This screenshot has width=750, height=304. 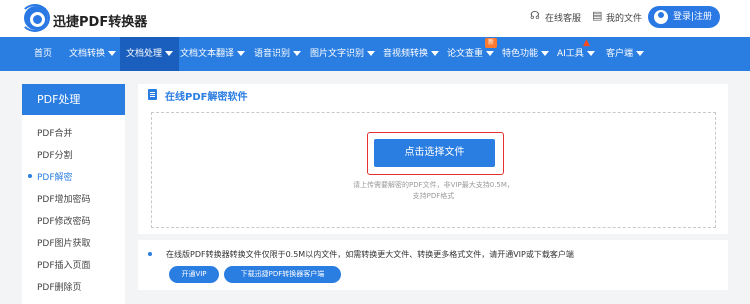 I want to click on nav-item-av-convert: 音视频转换, so click(x=411, y=54).